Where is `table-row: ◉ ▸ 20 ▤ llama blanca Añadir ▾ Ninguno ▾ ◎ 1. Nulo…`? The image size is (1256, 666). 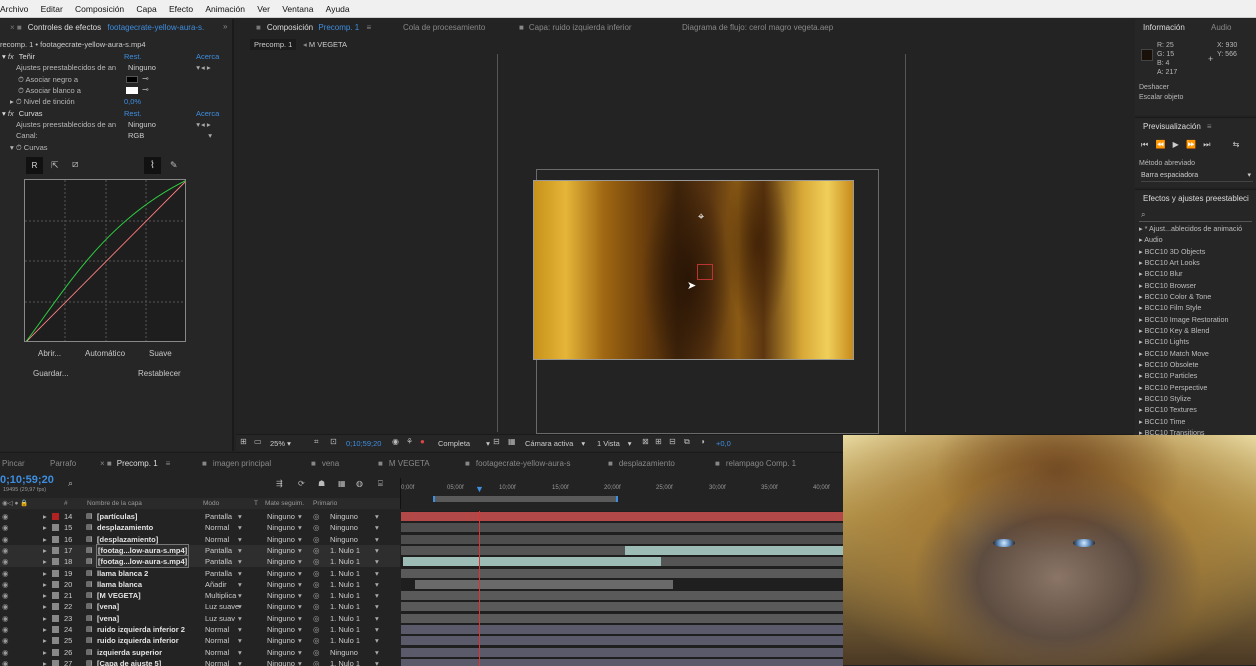 table-row: ◉ ▸ 20 ▤ llama blanca Añadir ▾ Ninguno ▾ ◎ 1. Nulo… is located at coordinates (200, 584).